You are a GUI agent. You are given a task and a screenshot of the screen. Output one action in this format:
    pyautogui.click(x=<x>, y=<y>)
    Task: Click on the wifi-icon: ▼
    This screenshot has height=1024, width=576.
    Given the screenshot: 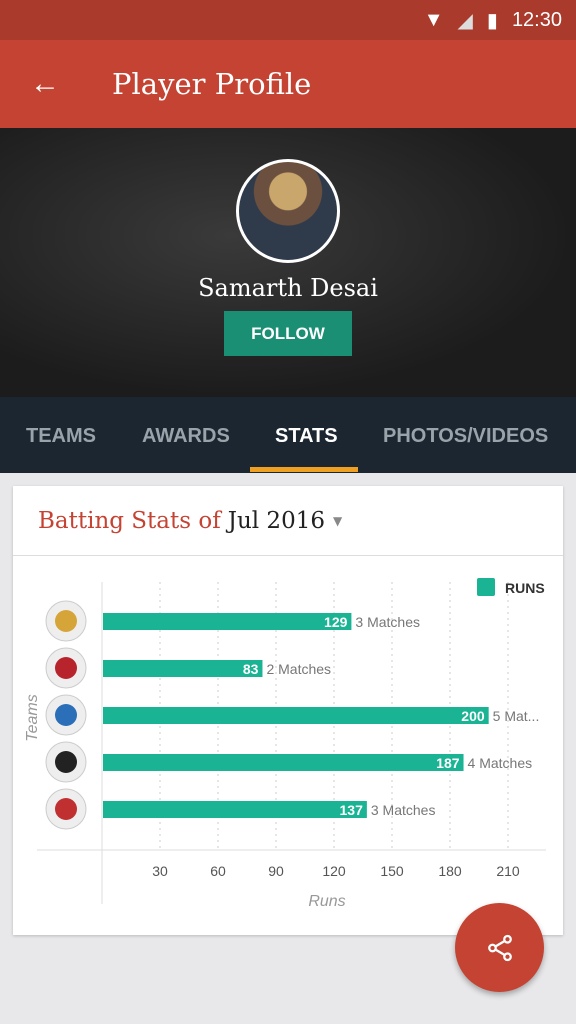 What is the action you would take?
    pyautogui.click(x=433, y=19)
    